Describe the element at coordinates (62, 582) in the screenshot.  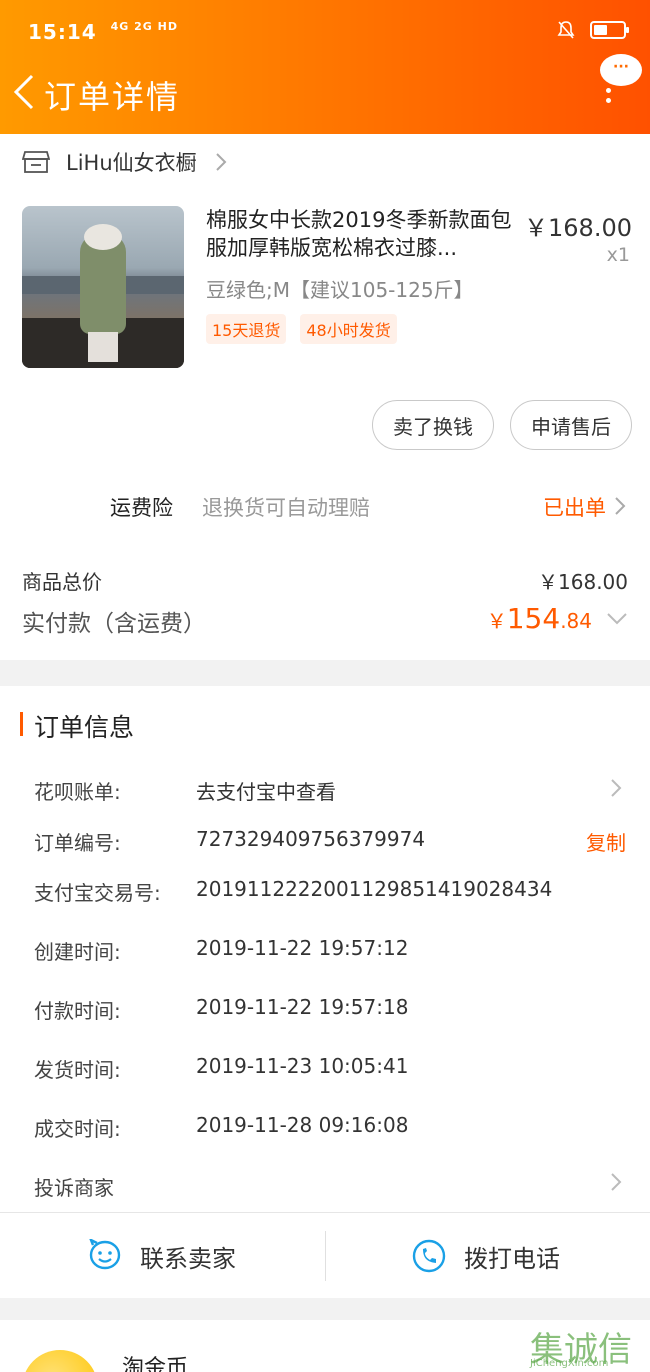
I see `total-label: 商品总价` at that location.